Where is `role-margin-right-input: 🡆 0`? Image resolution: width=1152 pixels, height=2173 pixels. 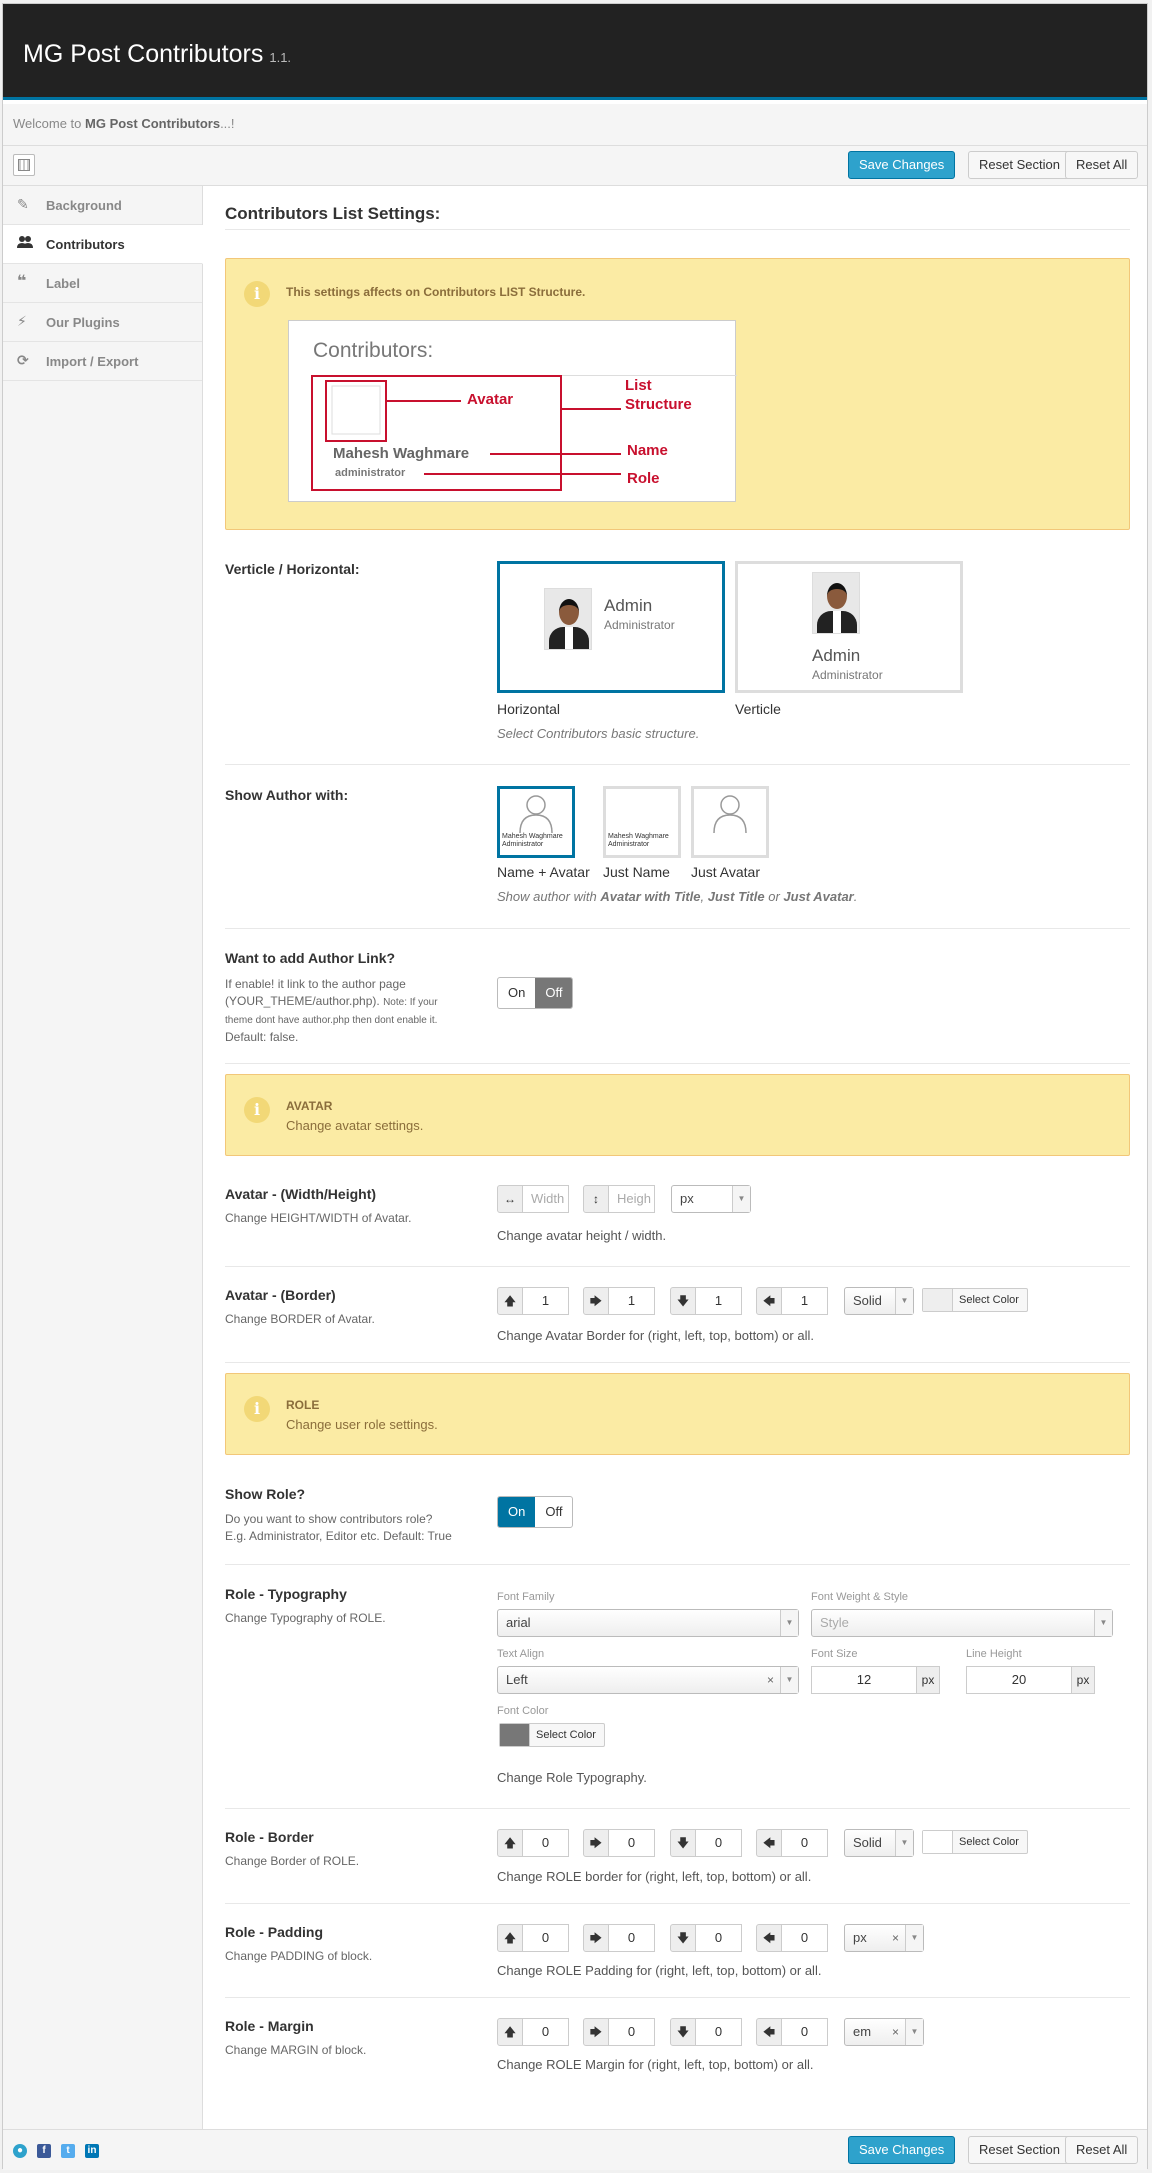 role-margin-right-input: 🡆 0 is located at coordinates (619, 2032).